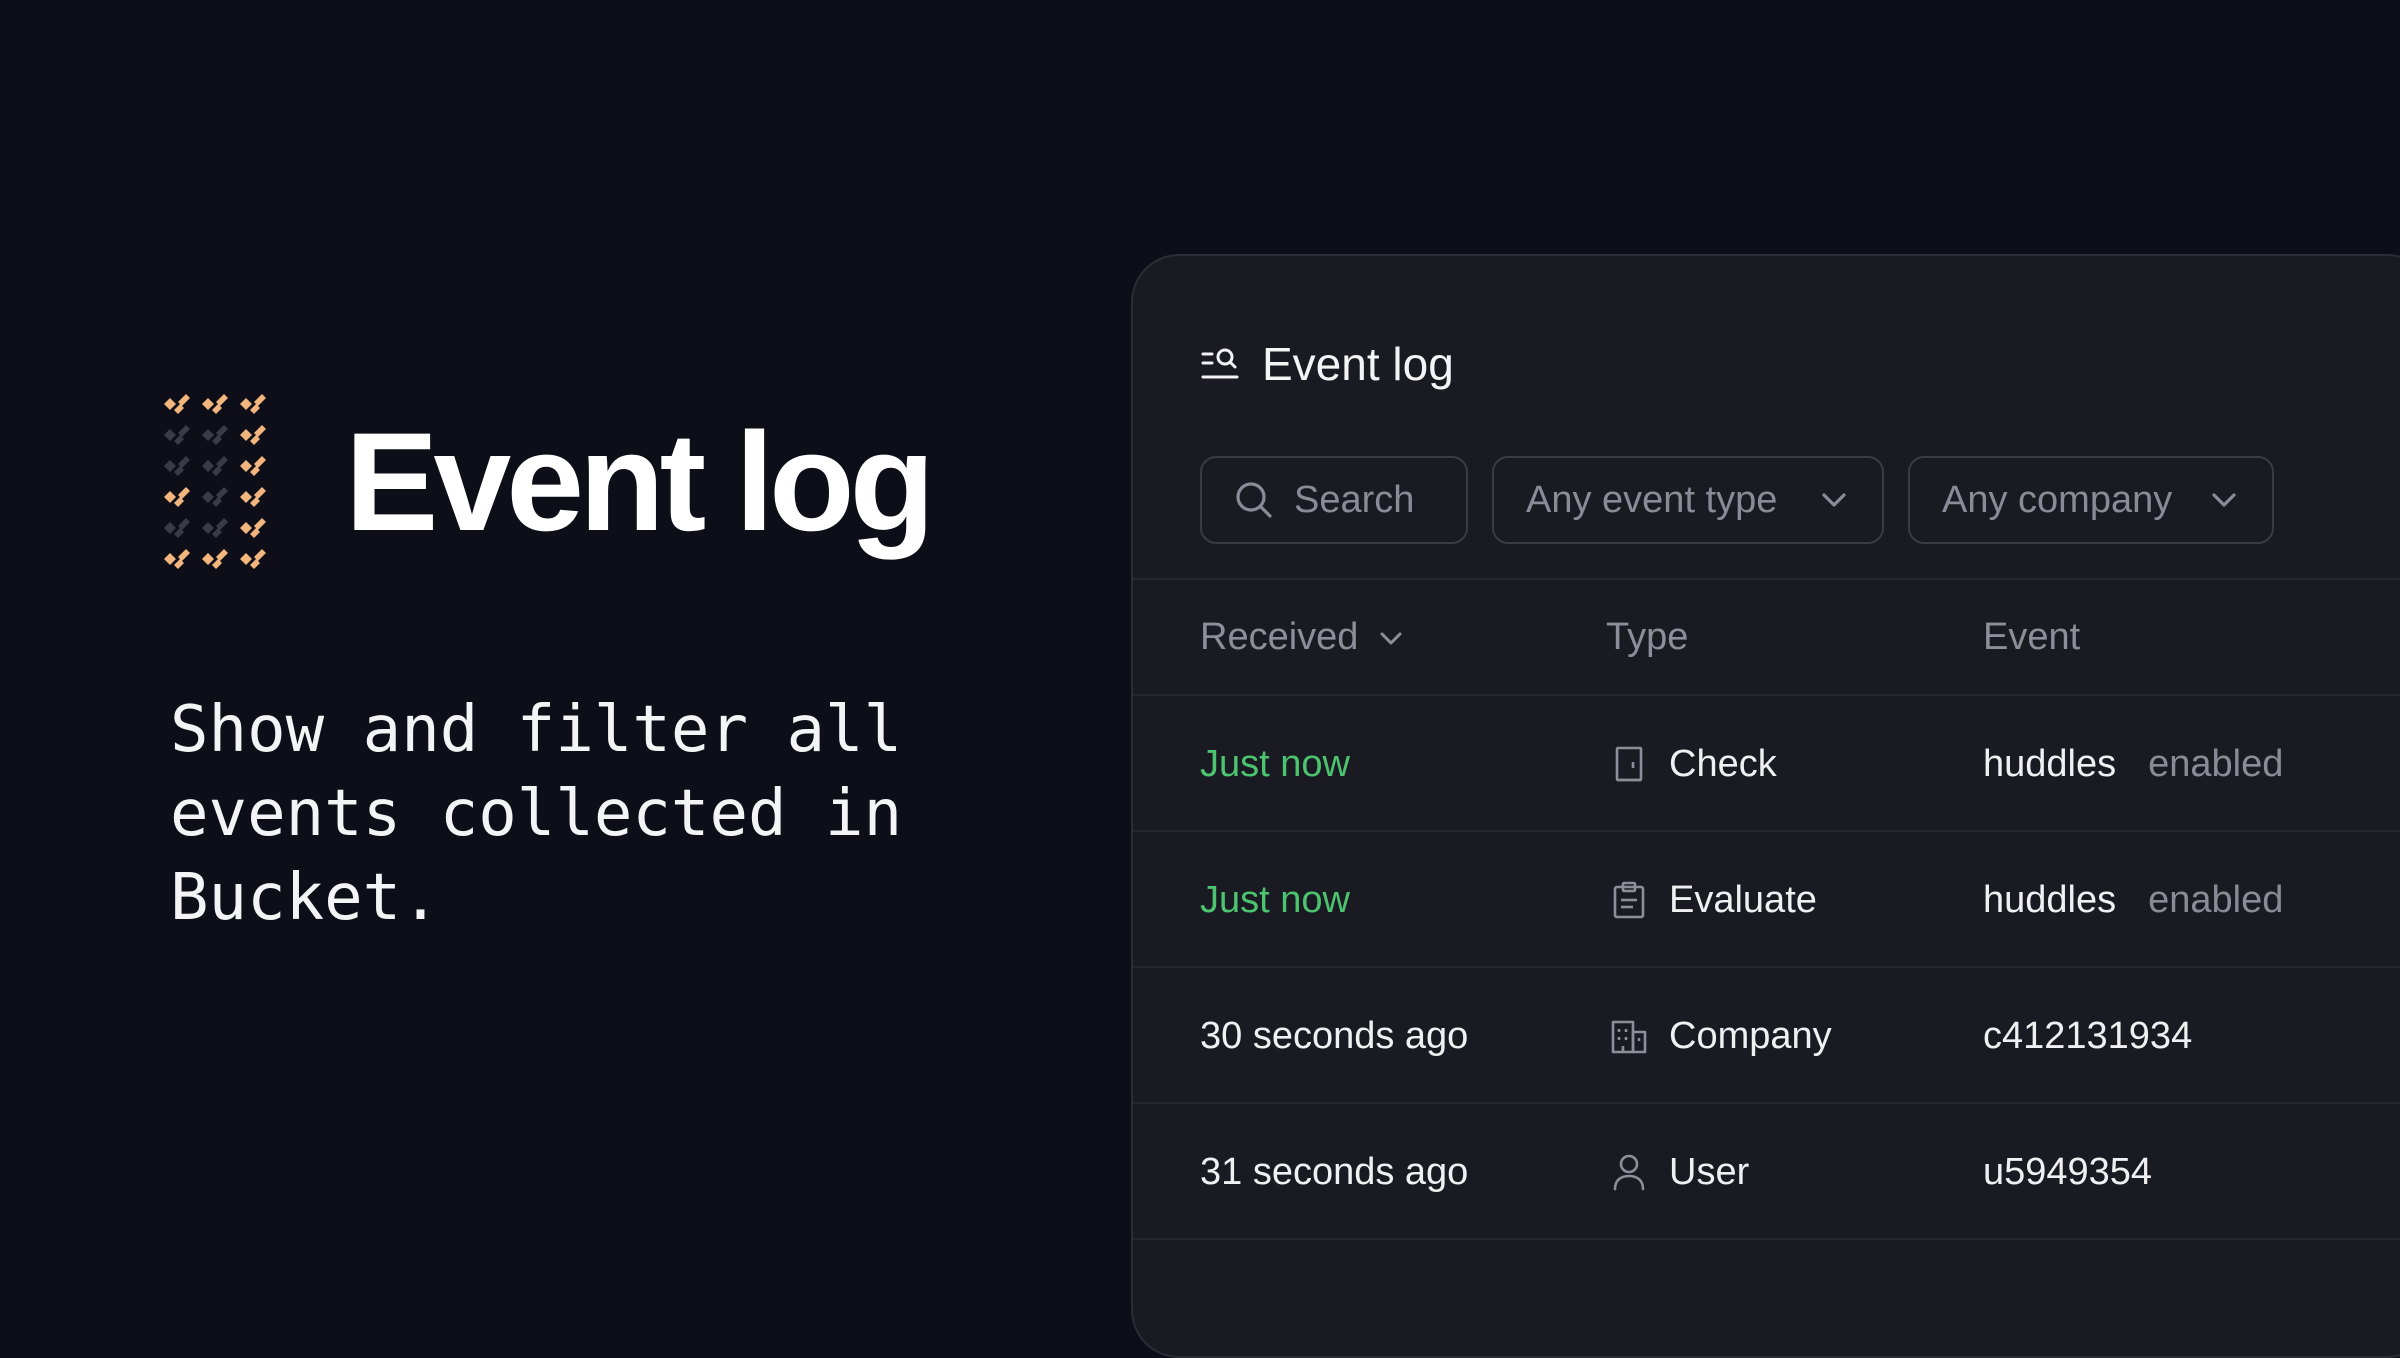 The height and width of the screenshot is (1358, 2400). I want to click on column-header-received-label: Received, so click(1279, 637).